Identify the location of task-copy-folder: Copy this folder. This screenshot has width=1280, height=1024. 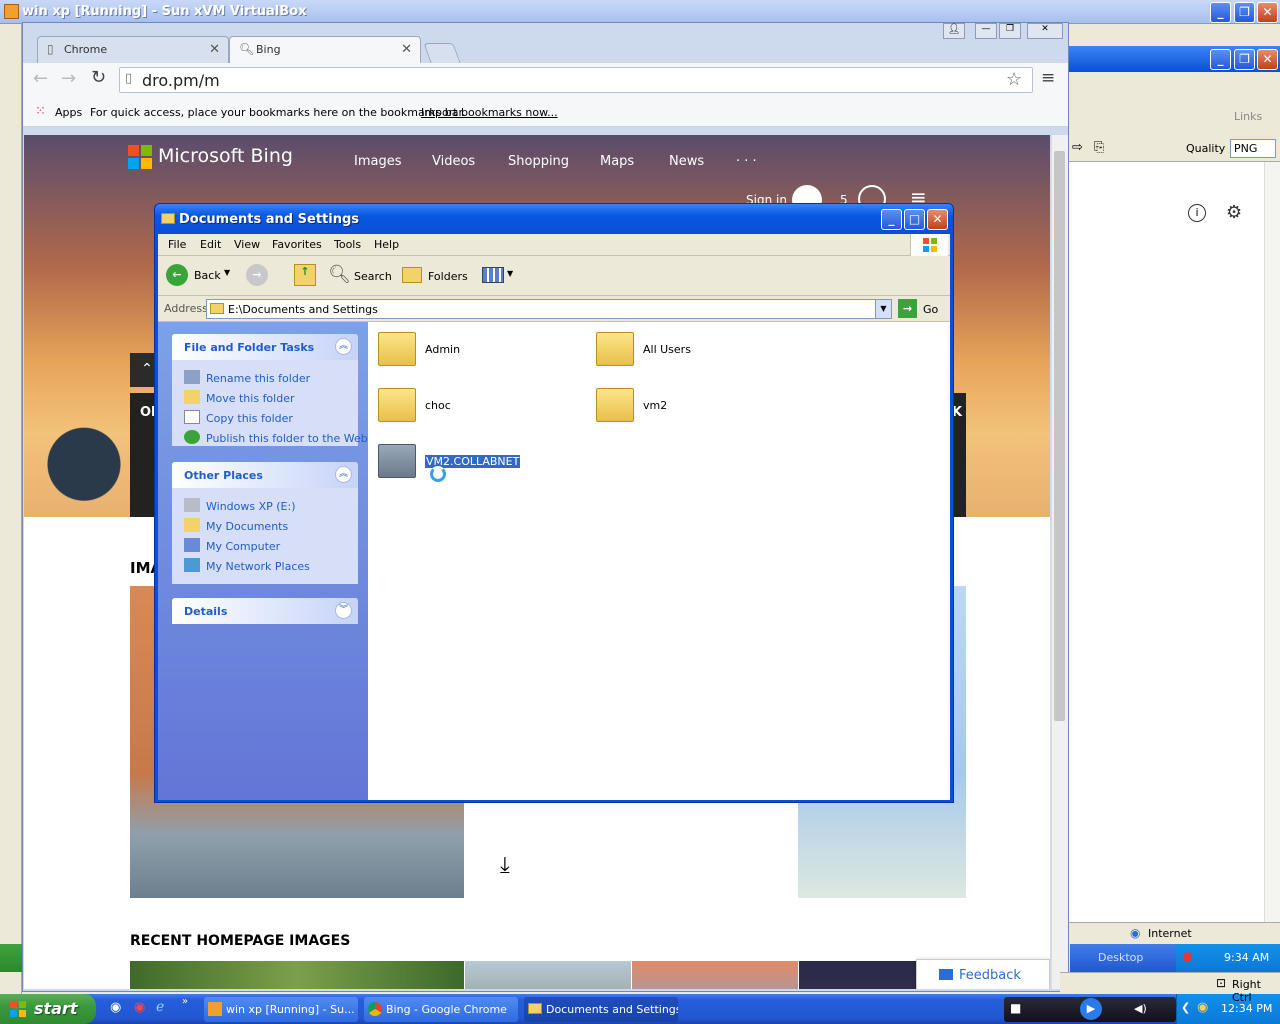
(238, 417).